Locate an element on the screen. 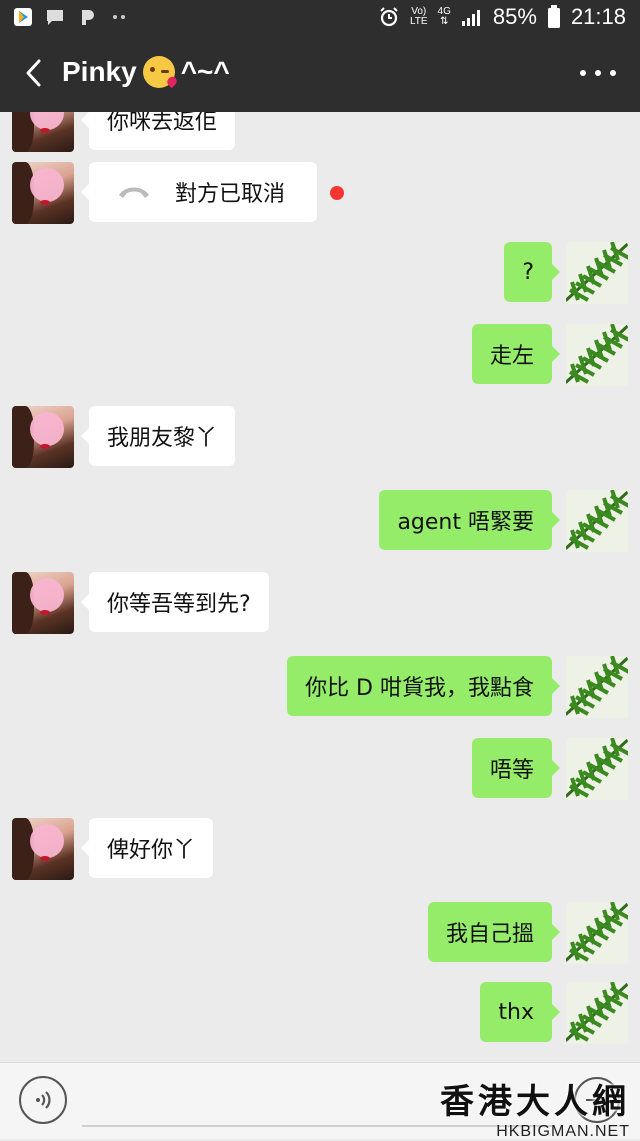 The image size is (640, 1141). voice-input-icon is located at coordinates (43, 1100).